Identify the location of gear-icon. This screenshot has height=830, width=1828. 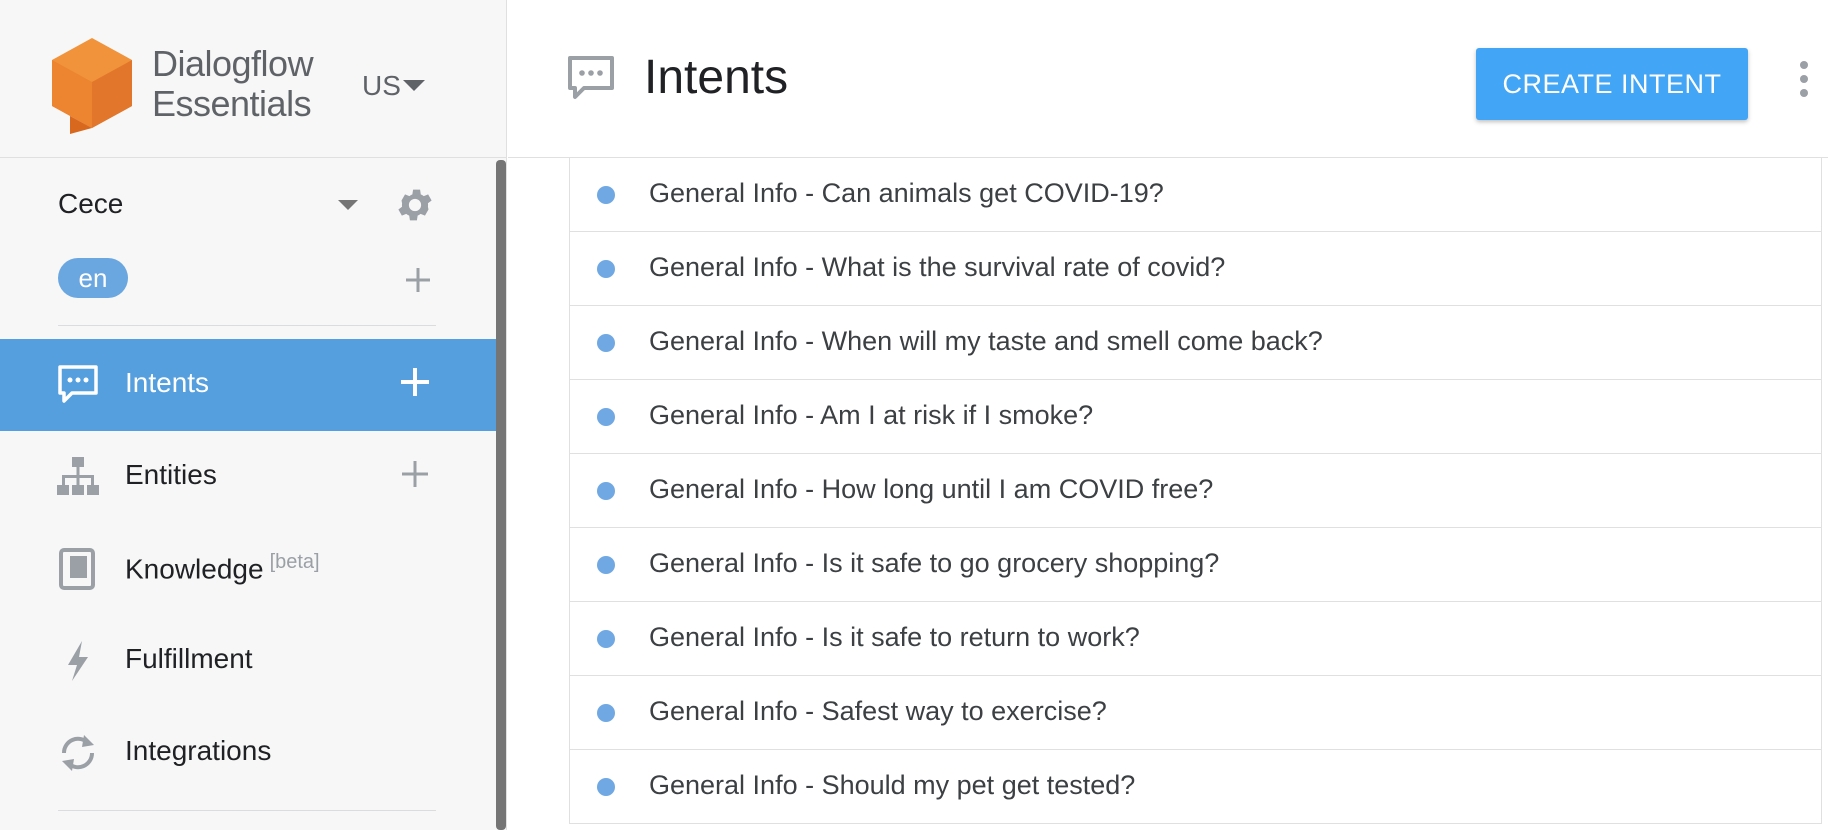
(415, 205).